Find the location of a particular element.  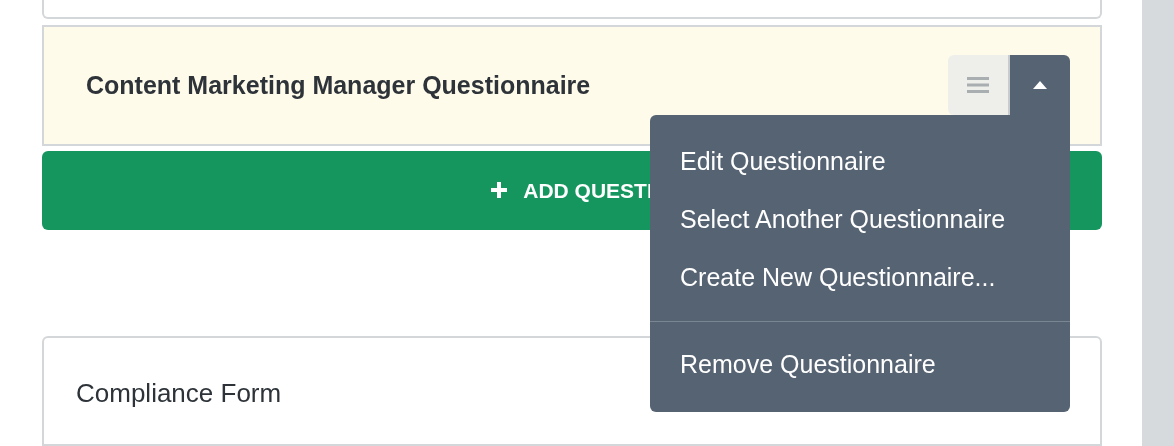

menu-item: Remove Questionnaire is located at coordinates (860, 364).